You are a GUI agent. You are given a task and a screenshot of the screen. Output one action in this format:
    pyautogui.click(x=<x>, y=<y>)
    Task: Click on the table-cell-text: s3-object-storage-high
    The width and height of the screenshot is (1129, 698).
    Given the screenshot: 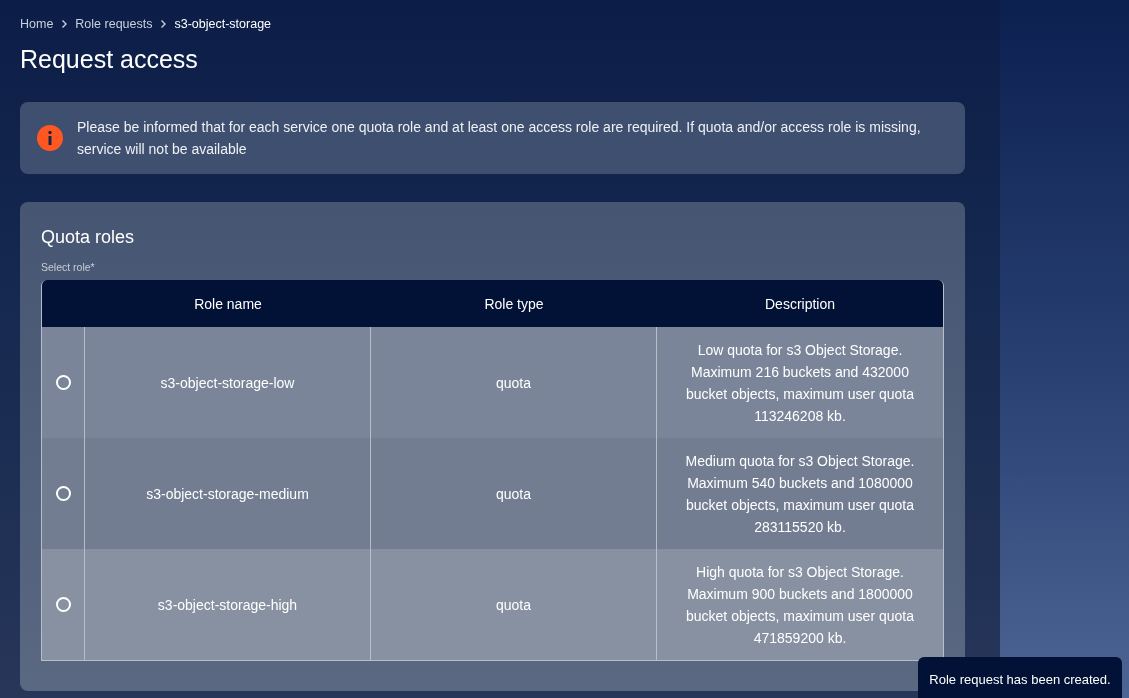 What is the action you would take?
    pyautogui.click(x=227, y=605)
    